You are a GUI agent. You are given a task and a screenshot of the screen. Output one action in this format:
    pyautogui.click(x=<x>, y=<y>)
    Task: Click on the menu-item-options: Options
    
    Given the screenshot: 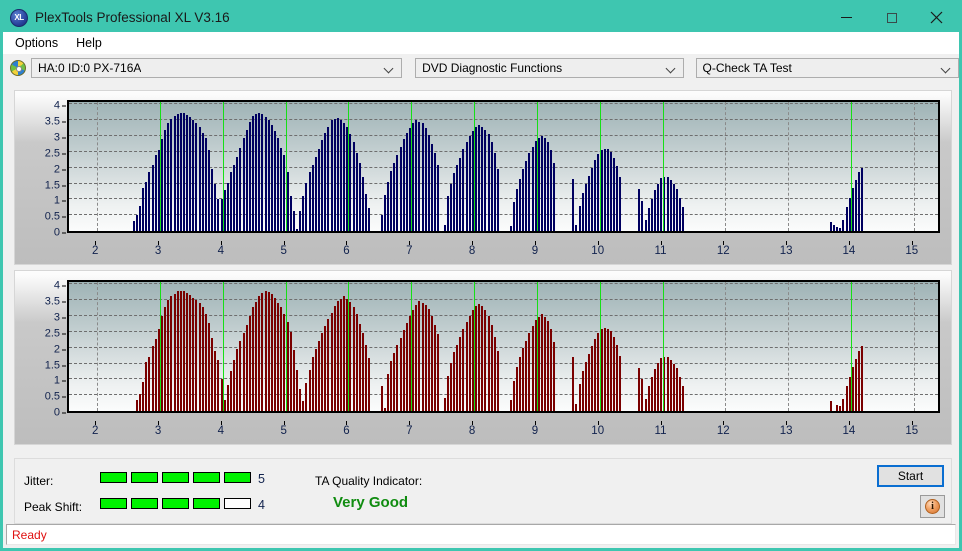 What is the action you would take?
    pyautogui.click(x=36, y=43)
    